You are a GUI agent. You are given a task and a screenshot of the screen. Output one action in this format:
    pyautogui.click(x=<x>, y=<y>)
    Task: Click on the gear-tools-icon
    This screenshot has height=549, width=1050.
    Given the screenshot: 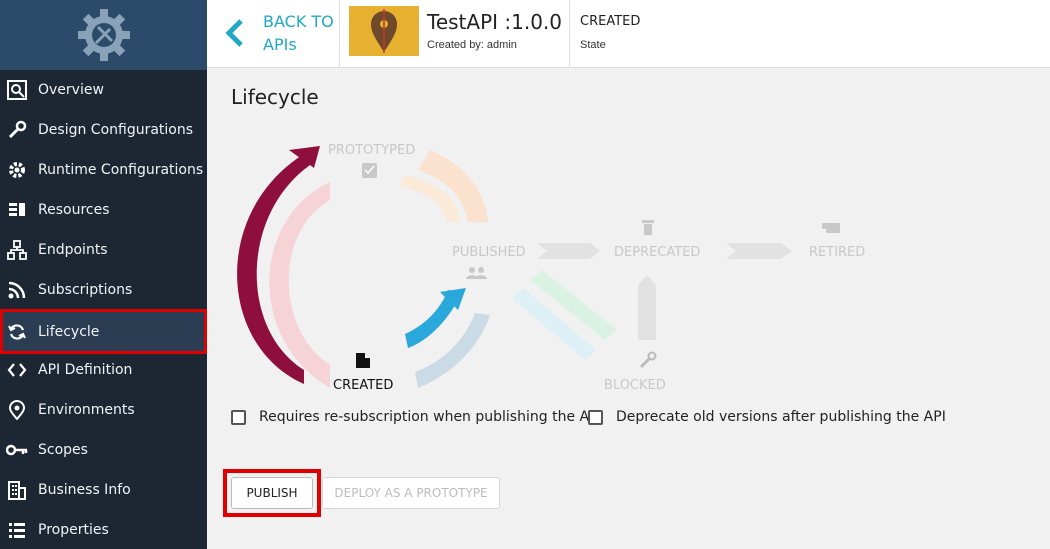 What is the action you would take?
    pyautogui.click(x=103, y=35)
    